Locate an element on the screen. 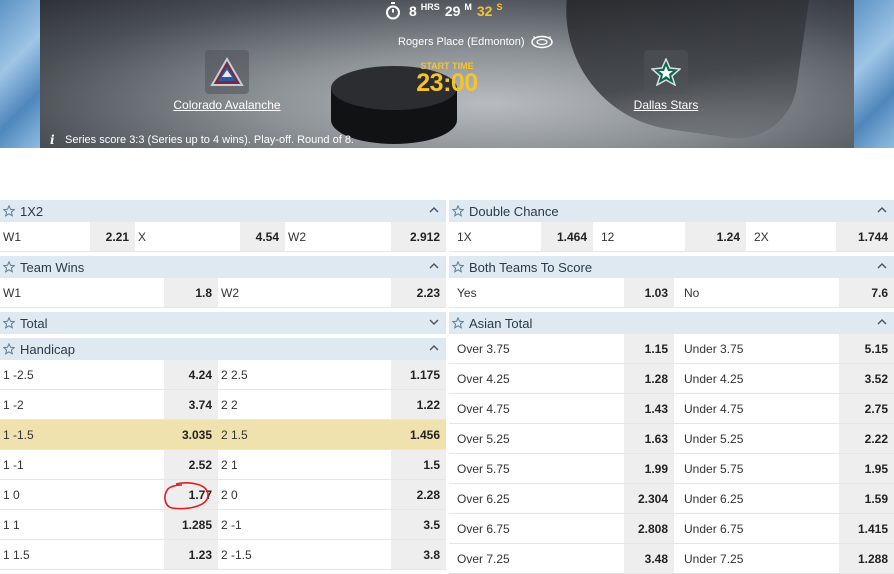 This screenshot has width=894, height=574. market-header-1x2: 1X2 is located at coordinates (223, 211).